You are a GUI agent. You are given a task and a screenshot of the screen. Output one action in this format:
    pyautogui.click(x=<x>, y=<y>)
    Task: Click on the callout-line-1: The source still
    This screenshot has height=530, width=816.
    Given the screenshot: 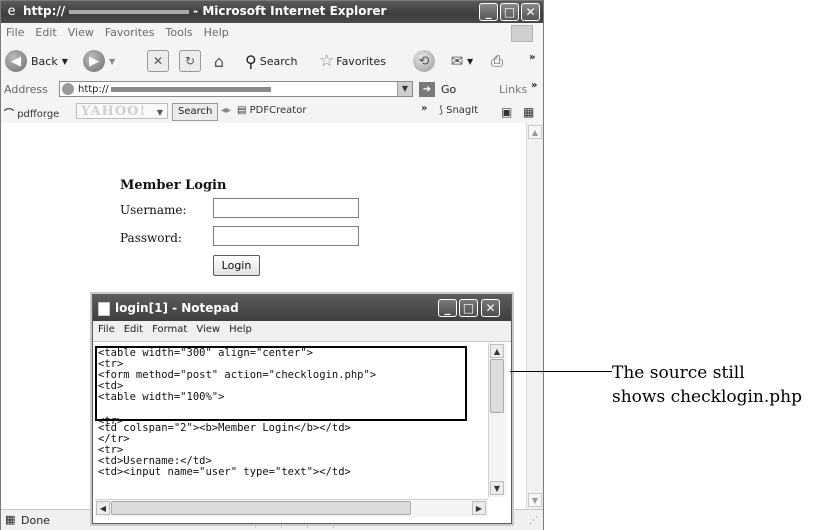 What is the action you would take?
    pyautogui.click(x=678, y=373)
    